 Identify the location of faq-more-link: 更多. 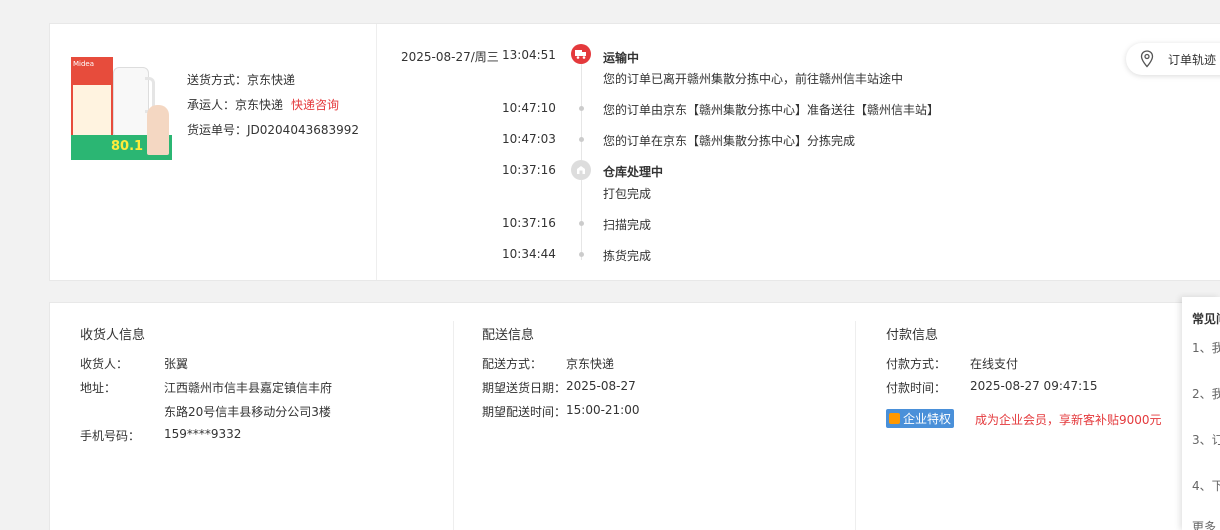
(1206, 524).